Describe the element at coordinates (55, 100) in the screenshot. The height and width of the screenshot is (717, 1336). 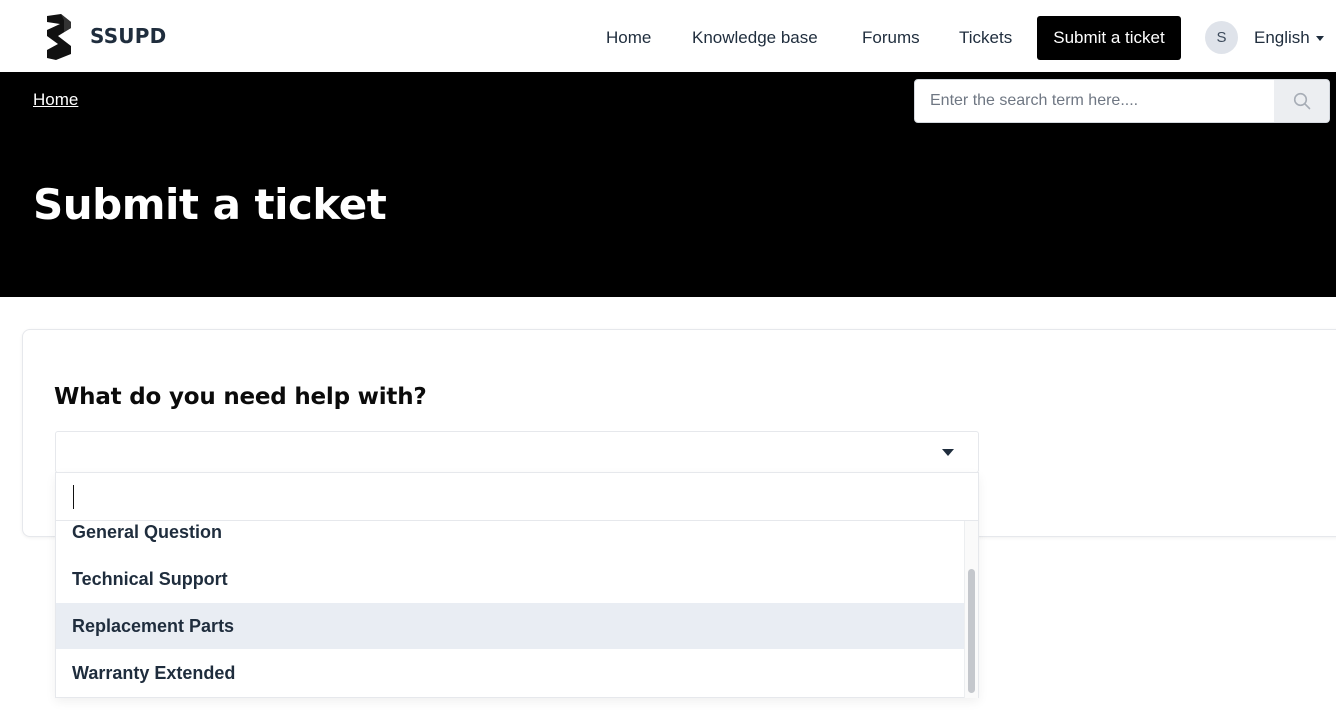
I see `breadcrumb-home: Home` at that location.